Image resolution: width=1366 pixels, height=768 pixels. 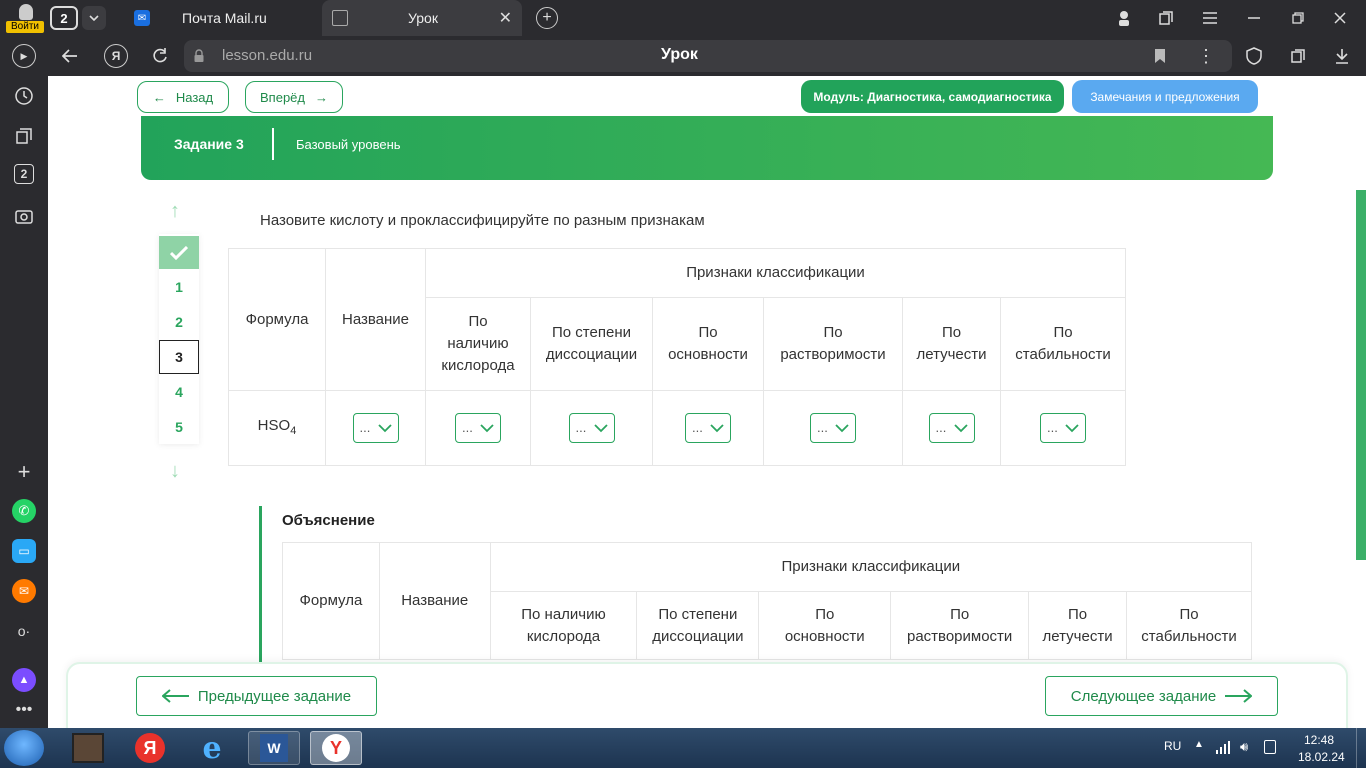 What do you see at coordinates (683, 18) in the screenshot?
I see `browser-tab-strip: Войти 2 ✉ Почта Mail.ru Урок ✕ +` at bounding box center [683, 18].